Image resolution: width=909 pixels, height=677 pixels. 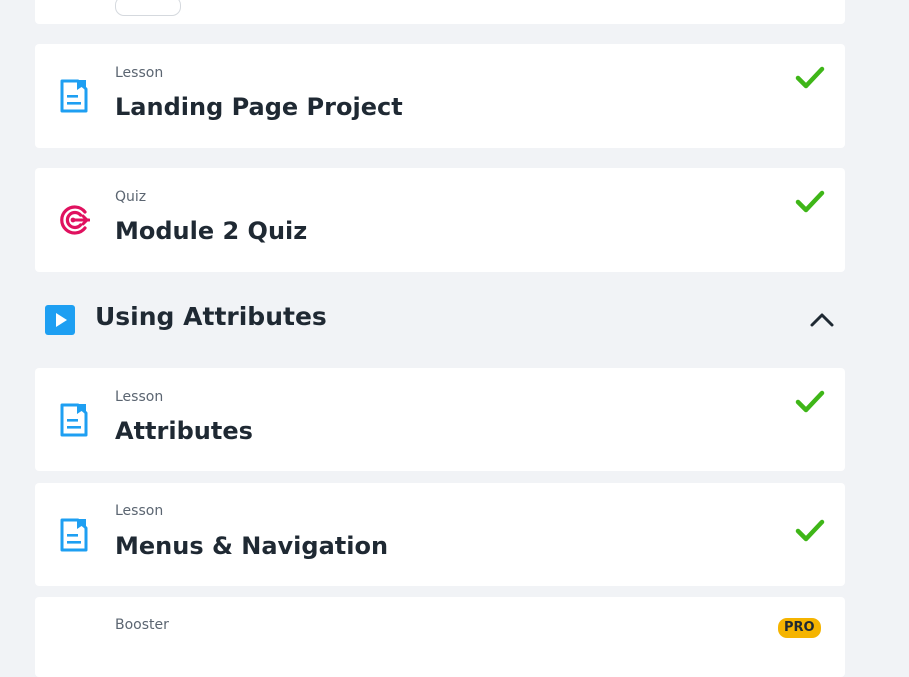 What do you see at coordinates (211, 316) in the screenshot?
I see `section-title: Using Attributes` at bounding box center [211, 316].